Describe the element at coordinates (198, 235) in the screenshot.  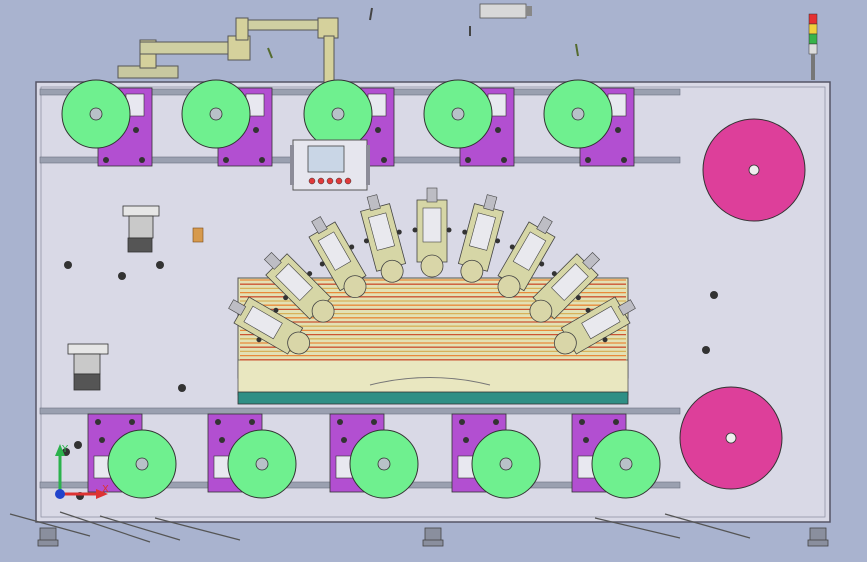
I see `small-part` at that location.